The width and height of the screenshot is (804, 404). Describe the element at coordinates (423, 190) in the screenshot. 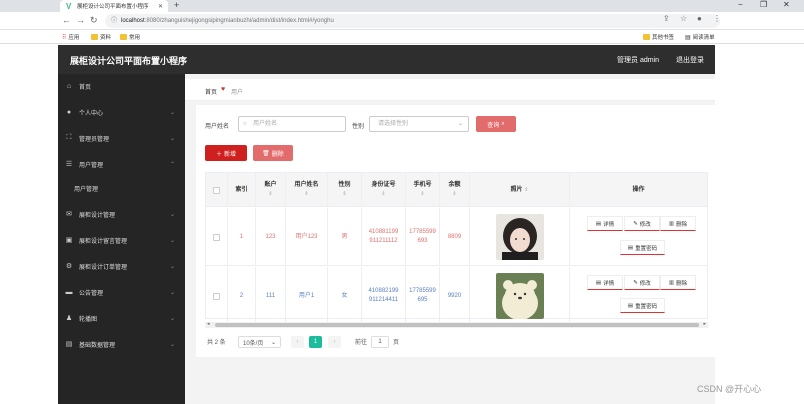

I see `header-phone: 手机号 ⇕` at that location.